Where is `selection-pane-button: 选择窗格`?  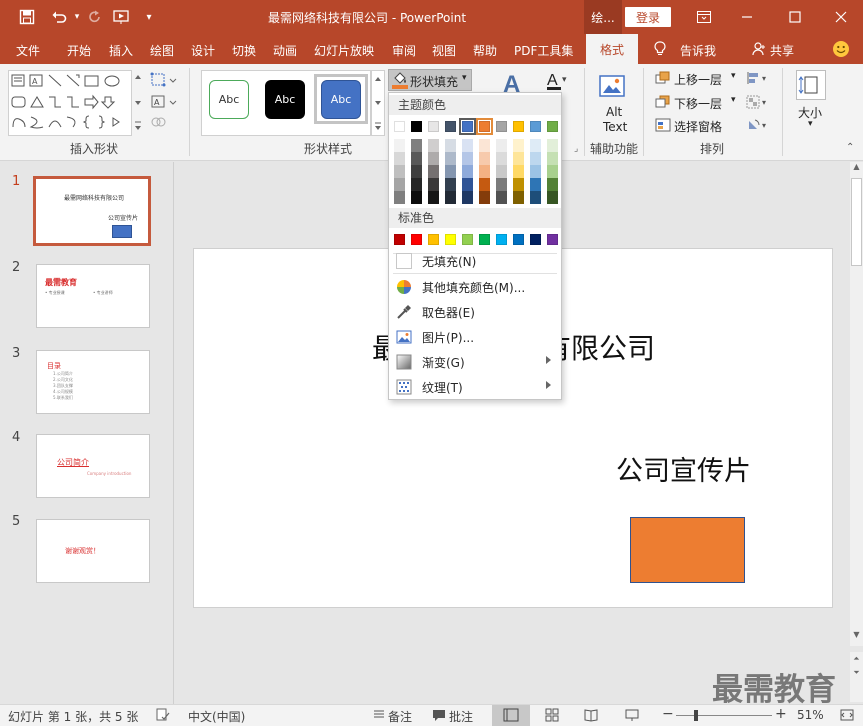 selection-pane-button: 选择窗格 is located at coordinates (698, 126).